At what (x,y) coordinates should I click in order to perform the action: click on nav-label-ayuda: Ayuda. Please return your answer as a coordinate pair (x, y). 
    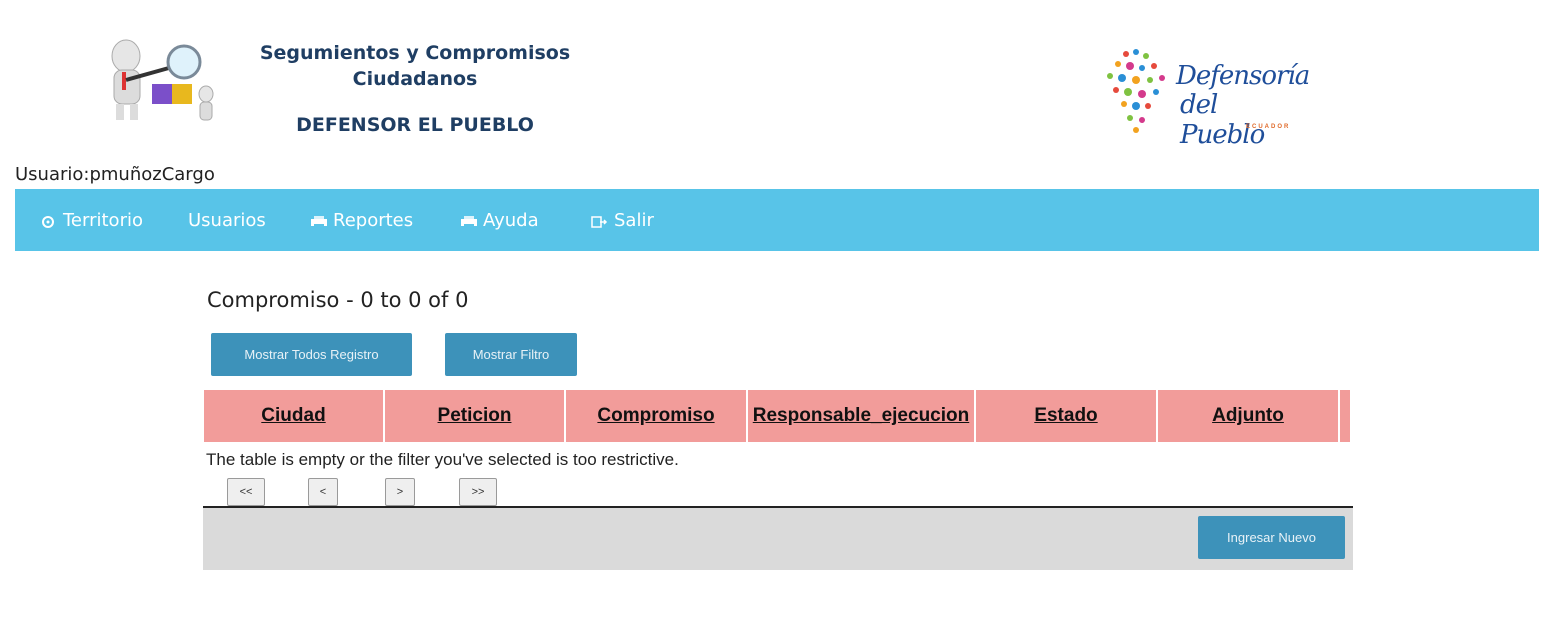
    Looking at the image, I should click on (511, 220).